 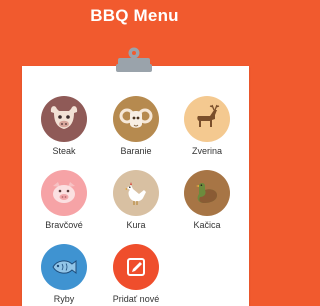 What do you see at coordinates (136, 267) in the screenshot?
I see `edit-icon` at bounding box center [136, 267].